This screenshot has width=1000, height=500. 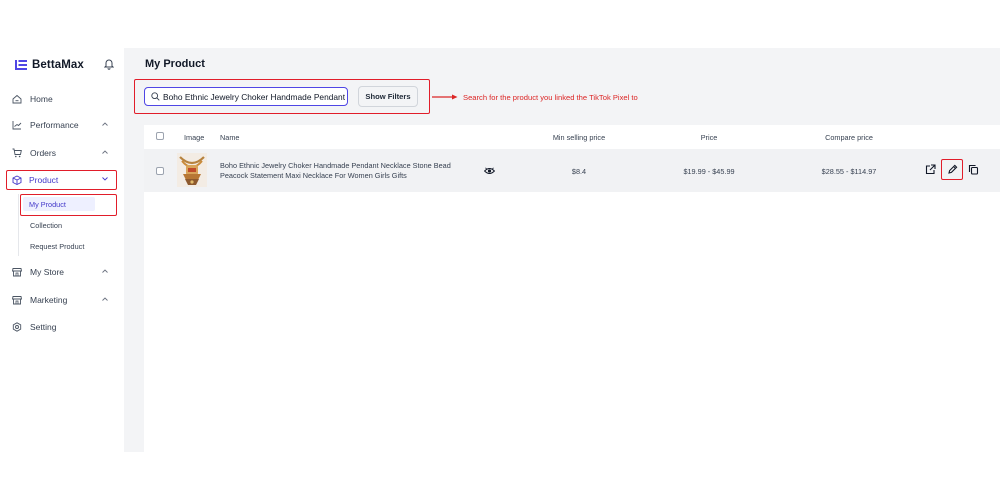 What do you see at coordinates (21, 65) in the screenshot?
I see `brand-logo-icon` at bounding box center [21, 65].